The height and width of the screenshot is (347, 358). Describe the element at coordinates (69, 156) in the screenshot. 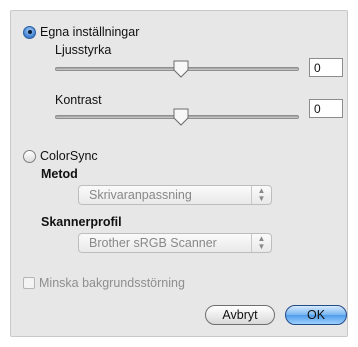

I see `colorsync-label: ColorSync` at that location.